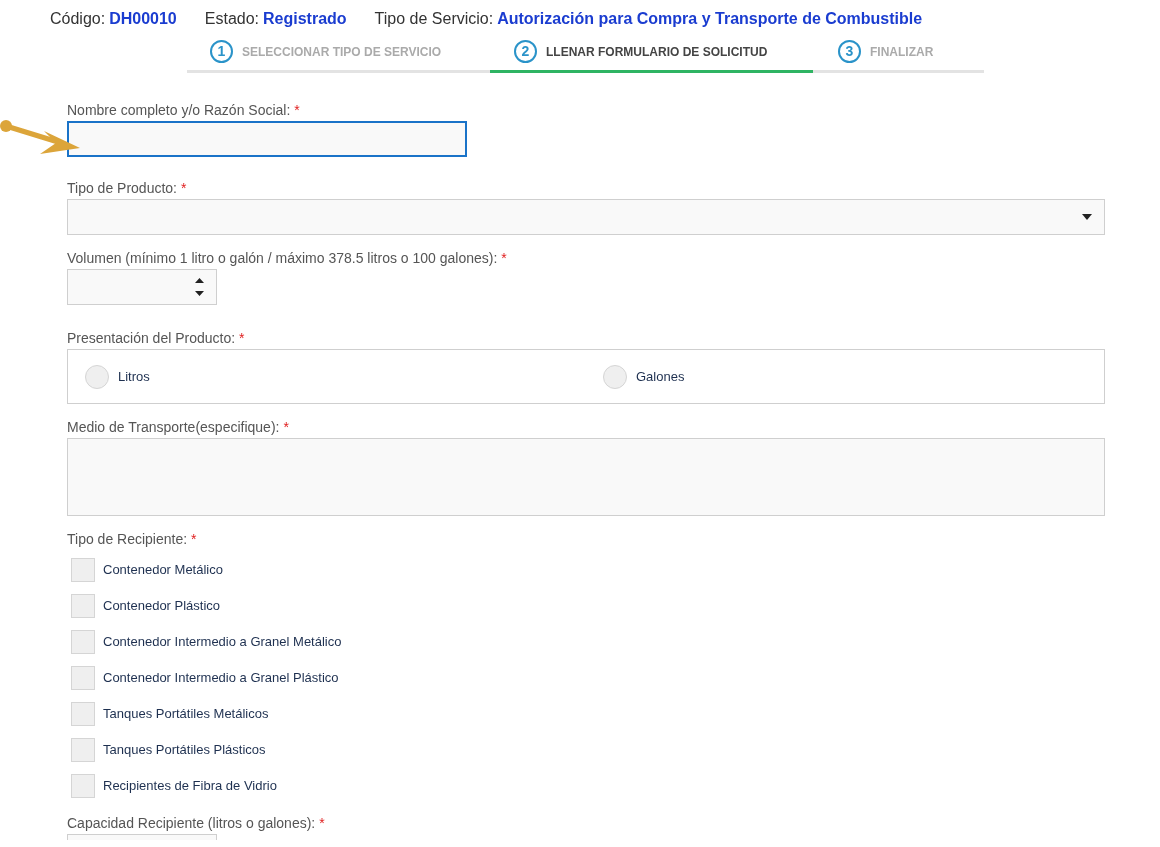 The width and height of the screenshot is (1160, 847). I want to click on caret-icon, so click(1087, 217).